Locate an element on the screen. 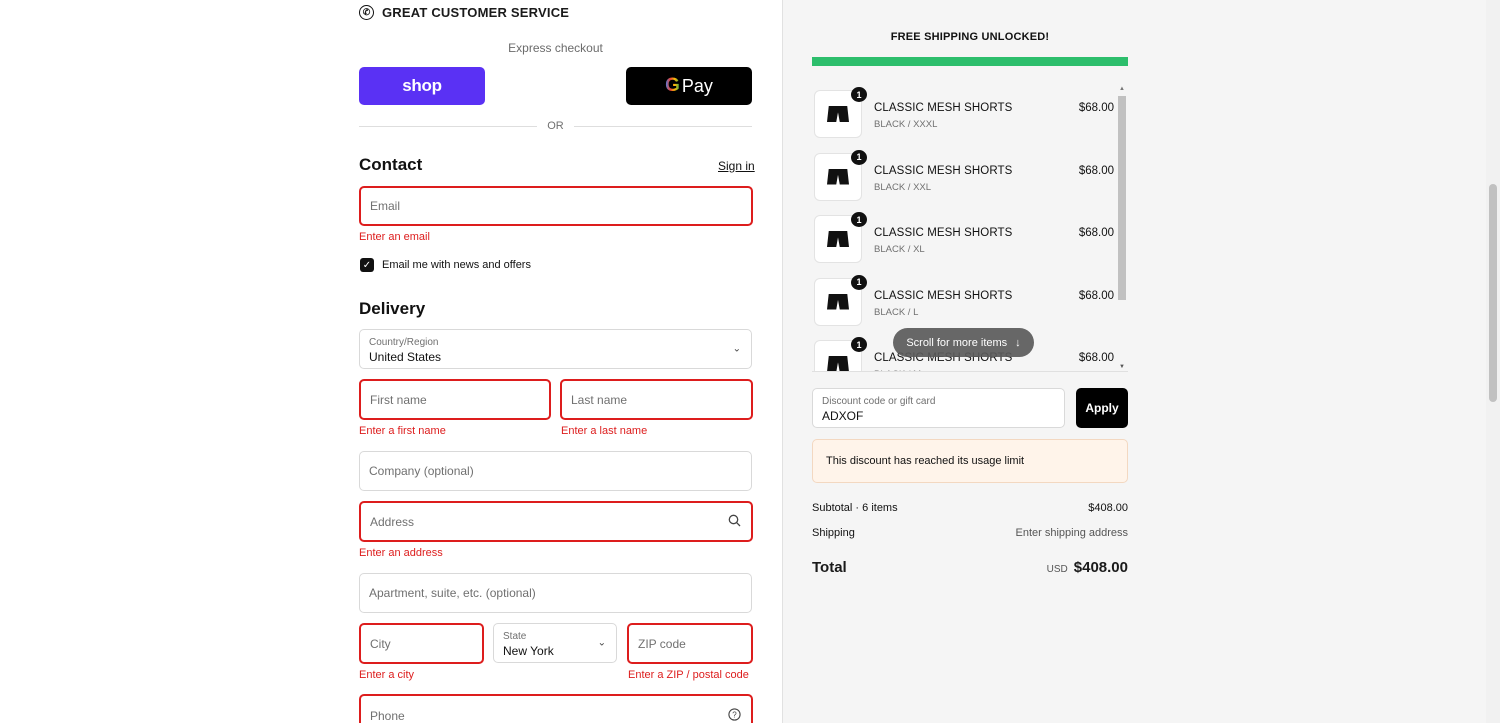  shipping-row: Shipping Enter shipping address is located at coordinates (970, 533).